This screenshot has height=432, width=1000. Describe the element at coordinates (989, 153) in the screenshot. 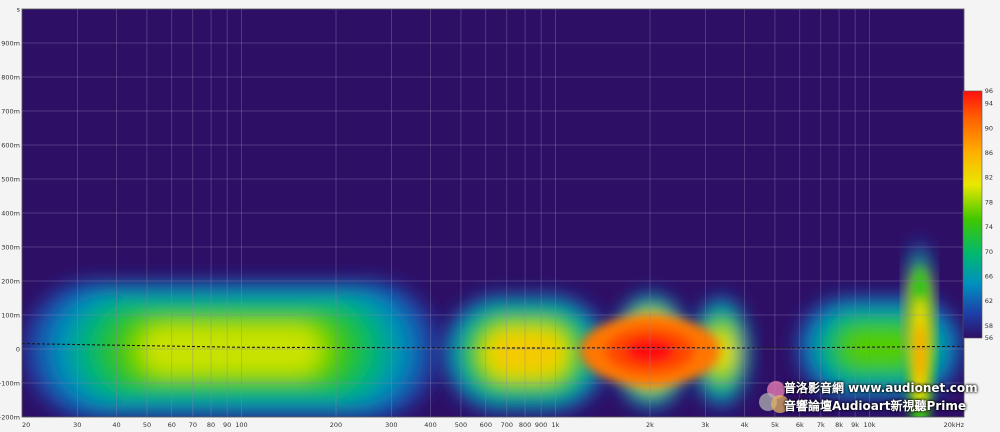

I see `colorbar-tick-label: 86` at that location.